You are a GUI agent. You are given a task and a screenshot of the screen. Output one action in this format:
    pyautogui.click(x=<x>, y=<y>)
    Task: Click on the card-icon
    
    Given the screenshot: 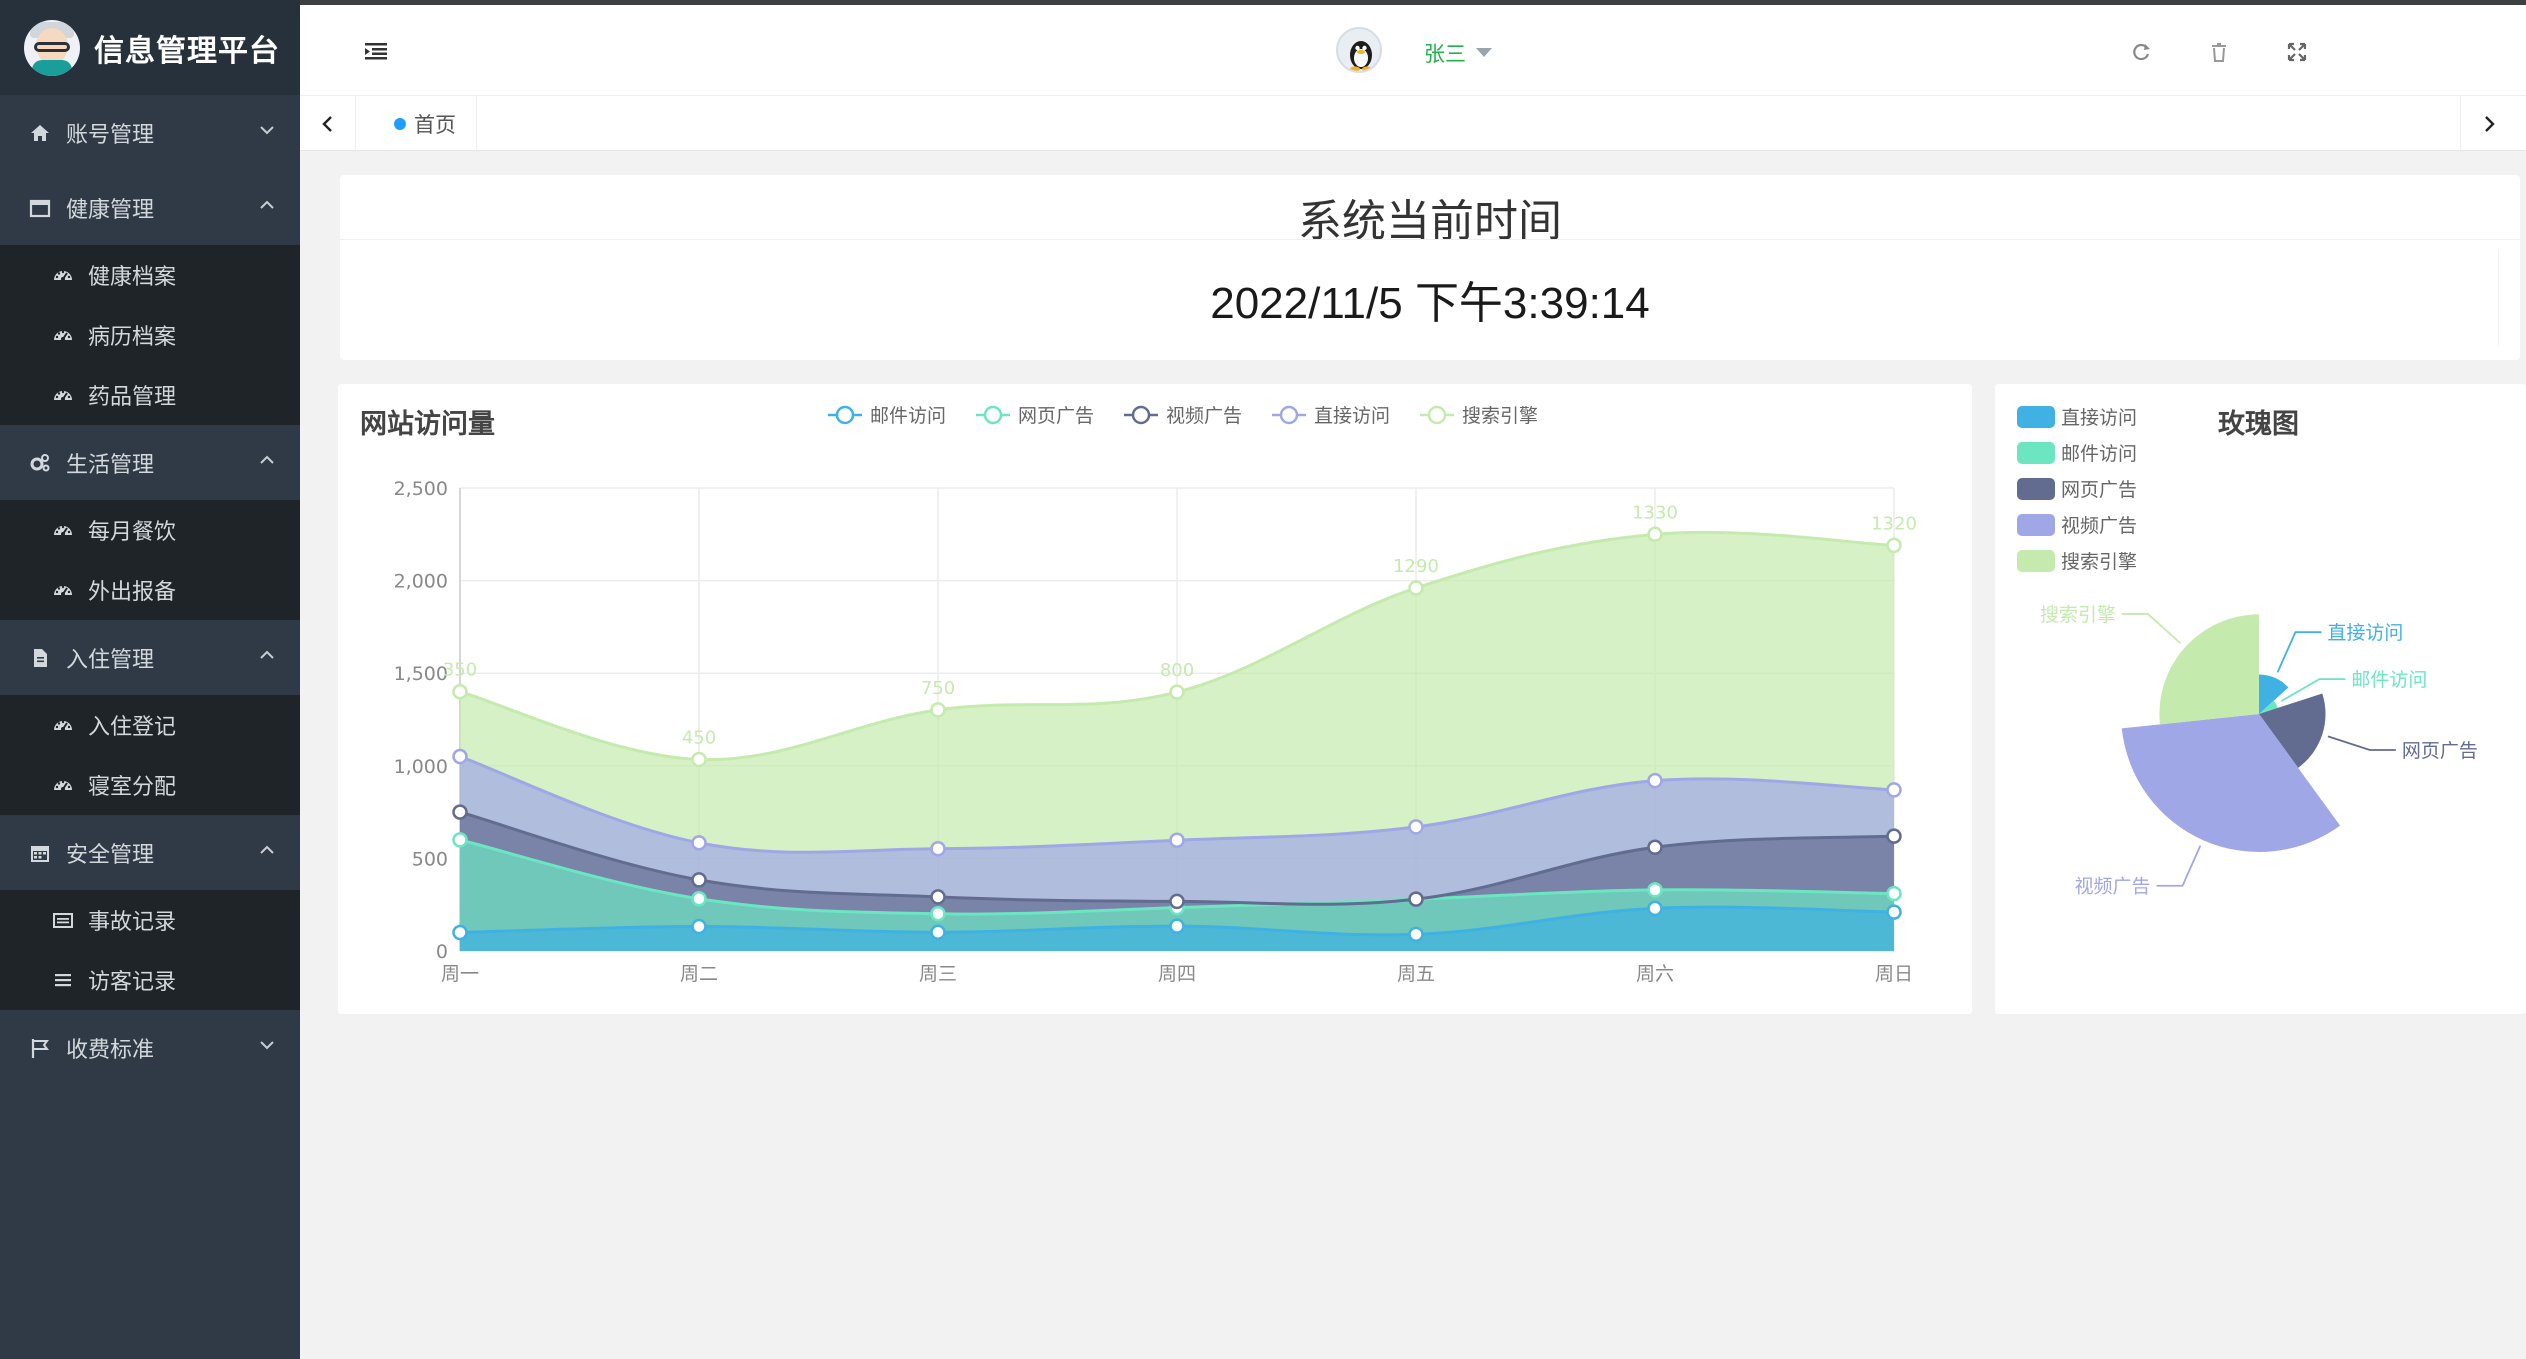 What is the action you would take?
    pyautogui.click(x=63, y=920)
    